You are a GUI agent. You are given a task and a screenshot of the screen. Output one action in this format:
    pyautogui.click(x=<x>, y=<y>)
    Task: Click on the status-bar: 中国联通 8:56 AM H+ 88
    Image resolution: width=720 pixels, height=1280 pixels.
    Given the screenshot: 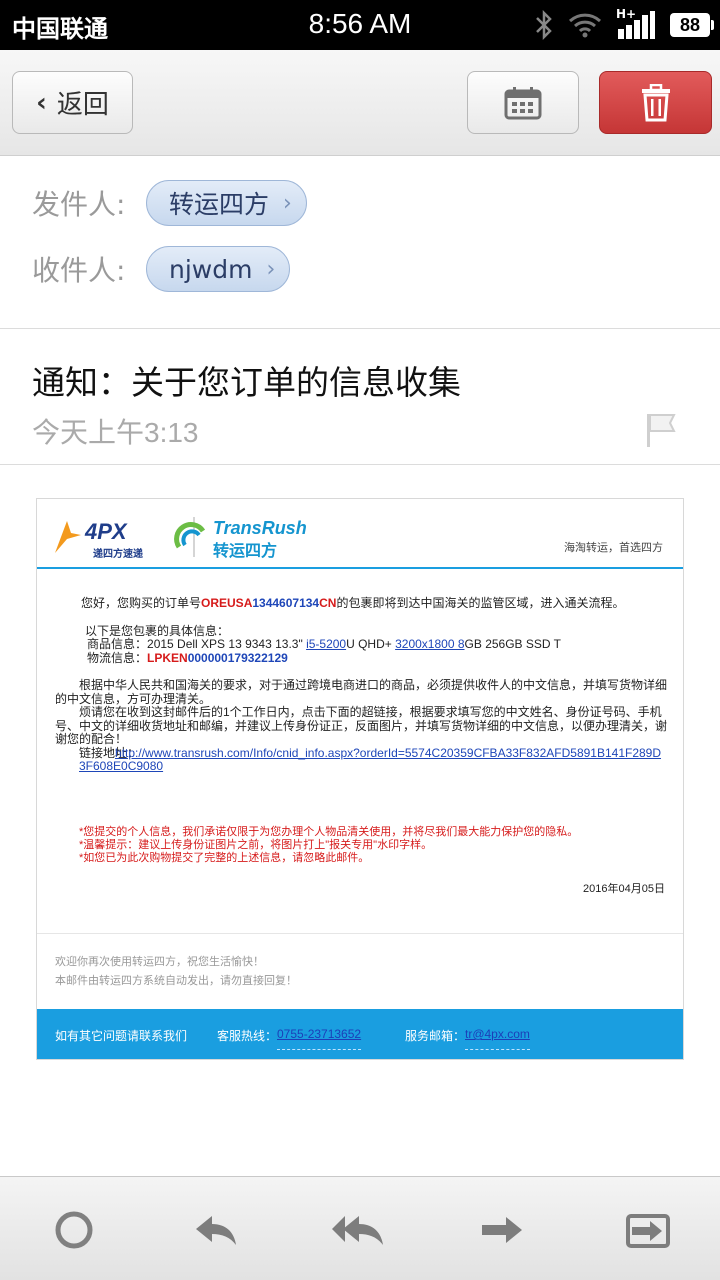 What is the action you would take?
    pyautogui.click(x=360, y=25)
    